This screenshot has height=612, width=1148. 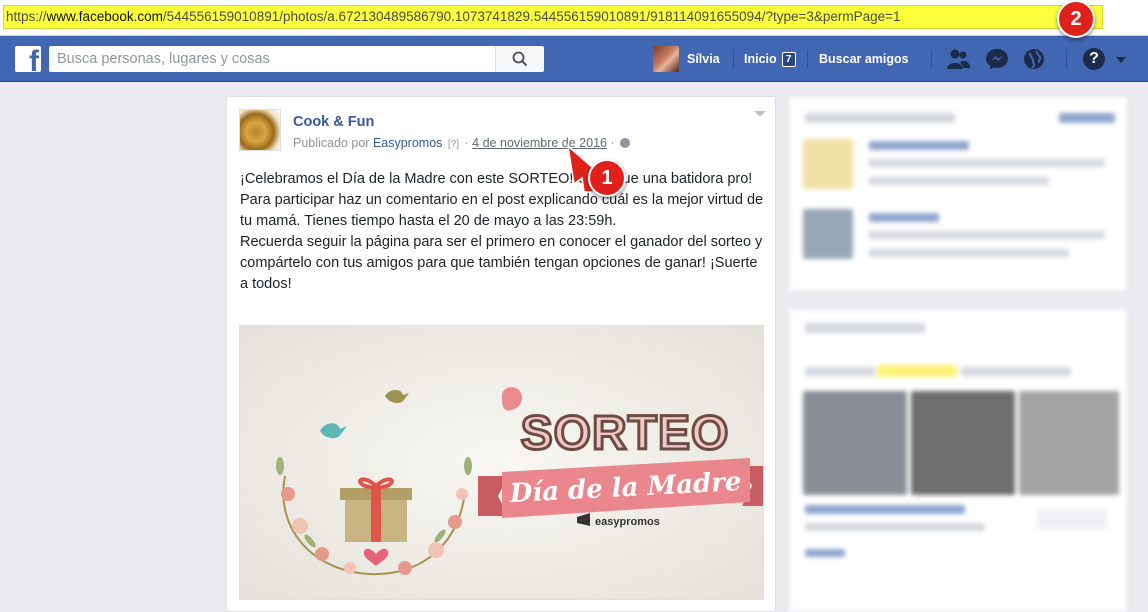 What do you see at coordinates (1034, 59) in the screenshot?
I see `notifications-globe-icon` at bounding box center [1034, 59].